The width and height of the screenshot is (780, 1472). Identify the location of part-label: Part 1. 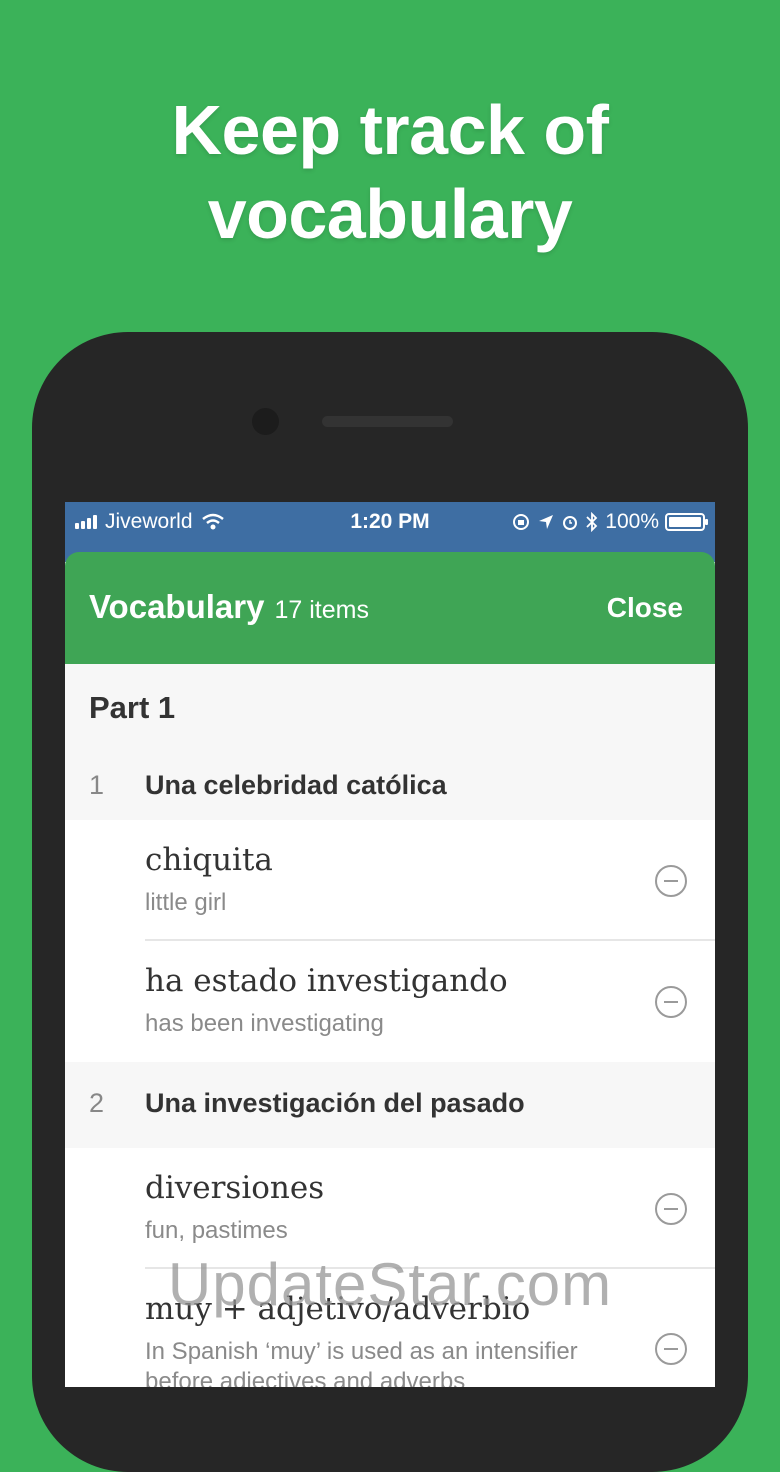
(132, 707).